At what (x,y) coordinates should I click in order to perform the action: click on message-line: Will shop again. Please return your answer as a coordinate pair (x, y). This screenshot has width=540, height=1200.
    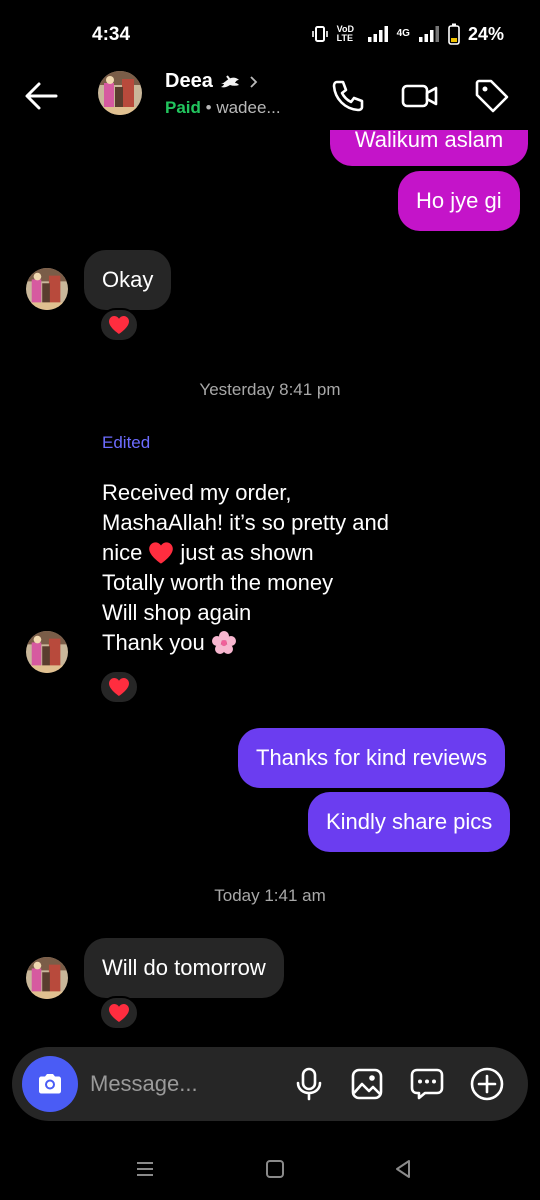
    Looking at the image, I should click on (292, 613).